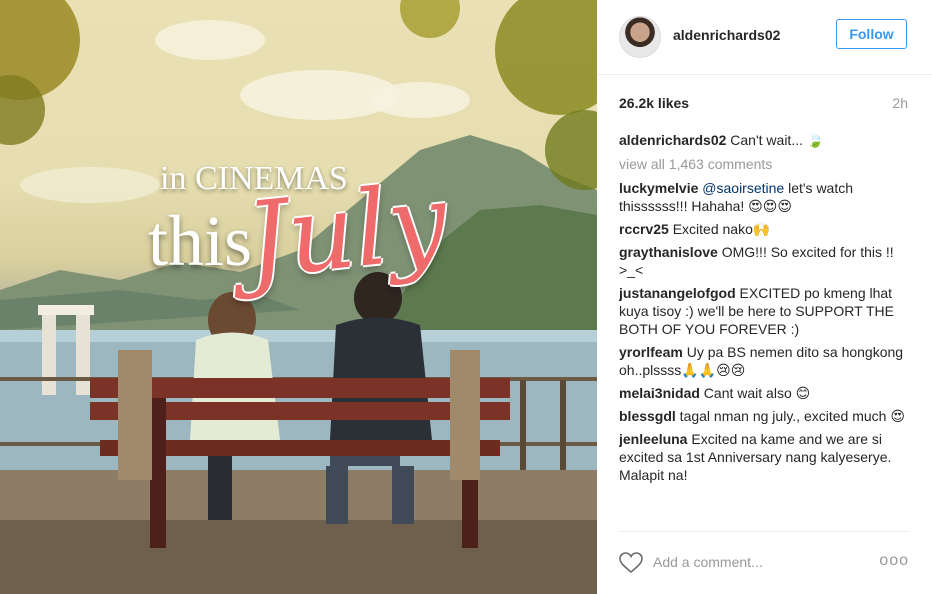 The height and width of the screenshot is (594, 932). Describe the element at coordinates (651, 352) in the screenshot. I see `comment-user: yrorlfeam` at that location.